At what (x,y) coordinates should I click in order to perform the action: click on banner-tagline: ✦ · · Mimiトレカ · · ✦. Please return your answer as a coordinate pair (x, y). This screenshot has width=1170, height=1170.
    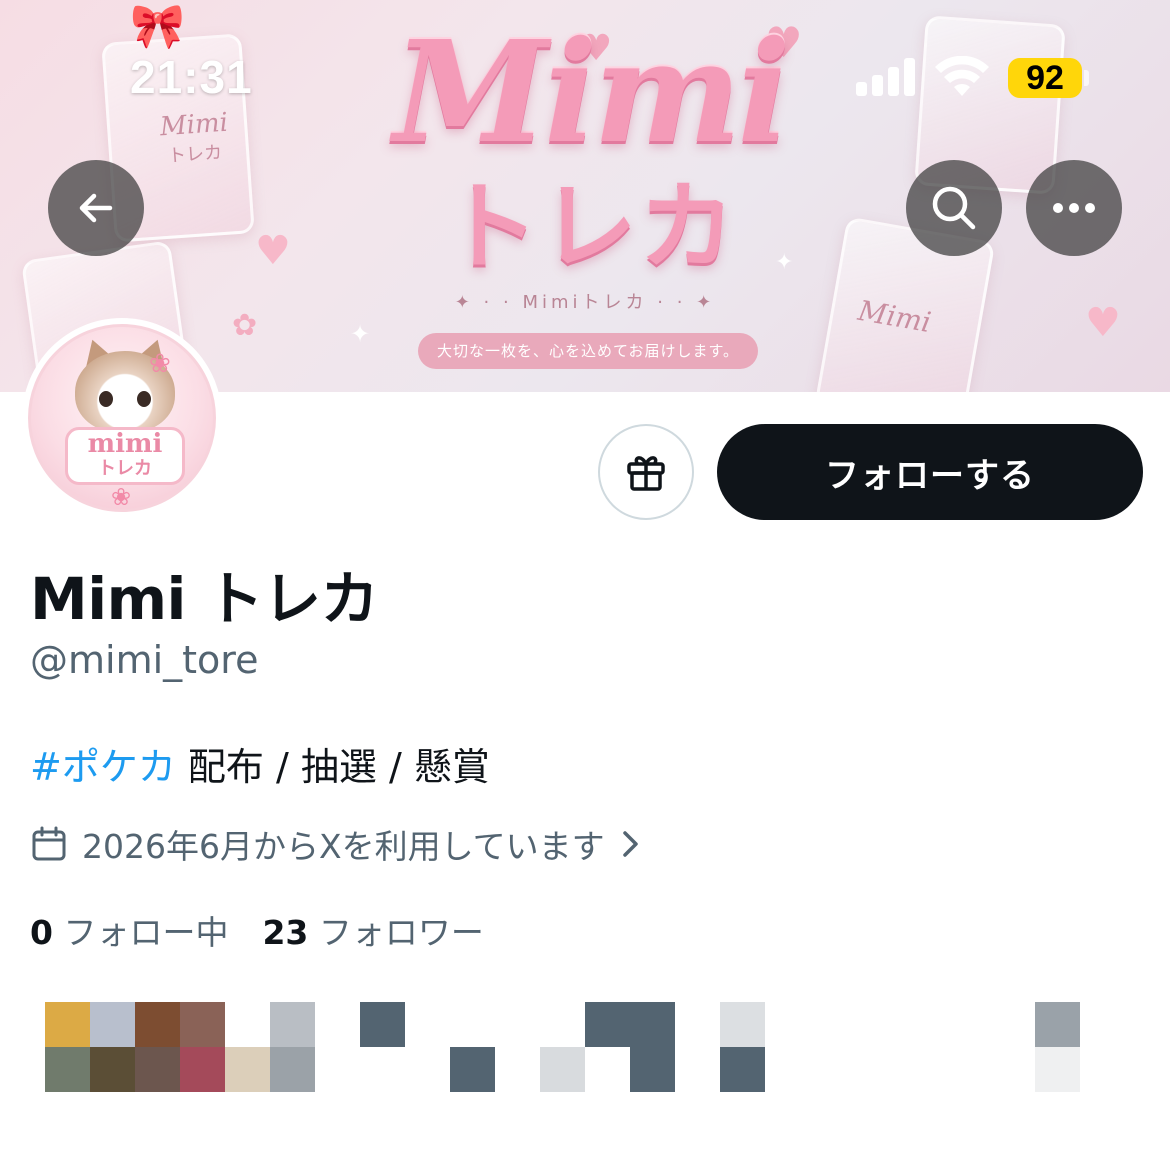
    Looking at the image, I should click on (585, 302).